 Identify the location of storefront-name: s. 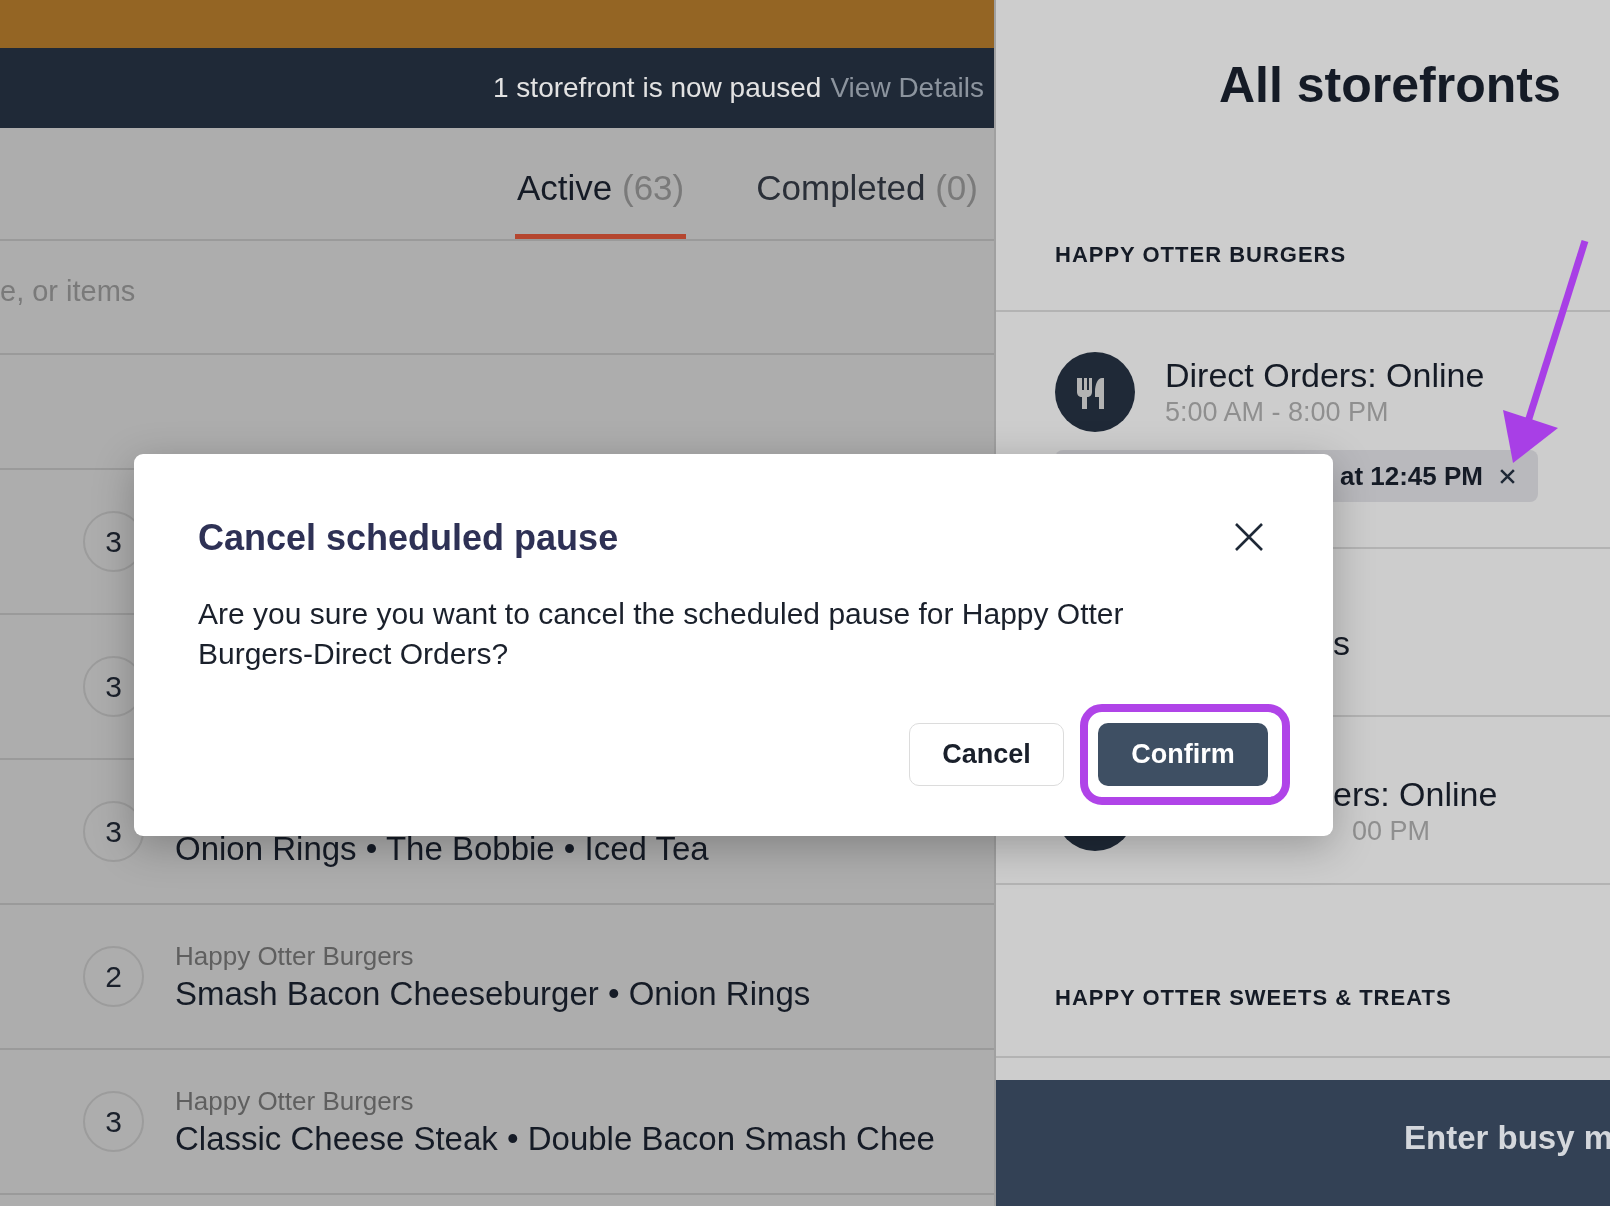
(1341, 643).